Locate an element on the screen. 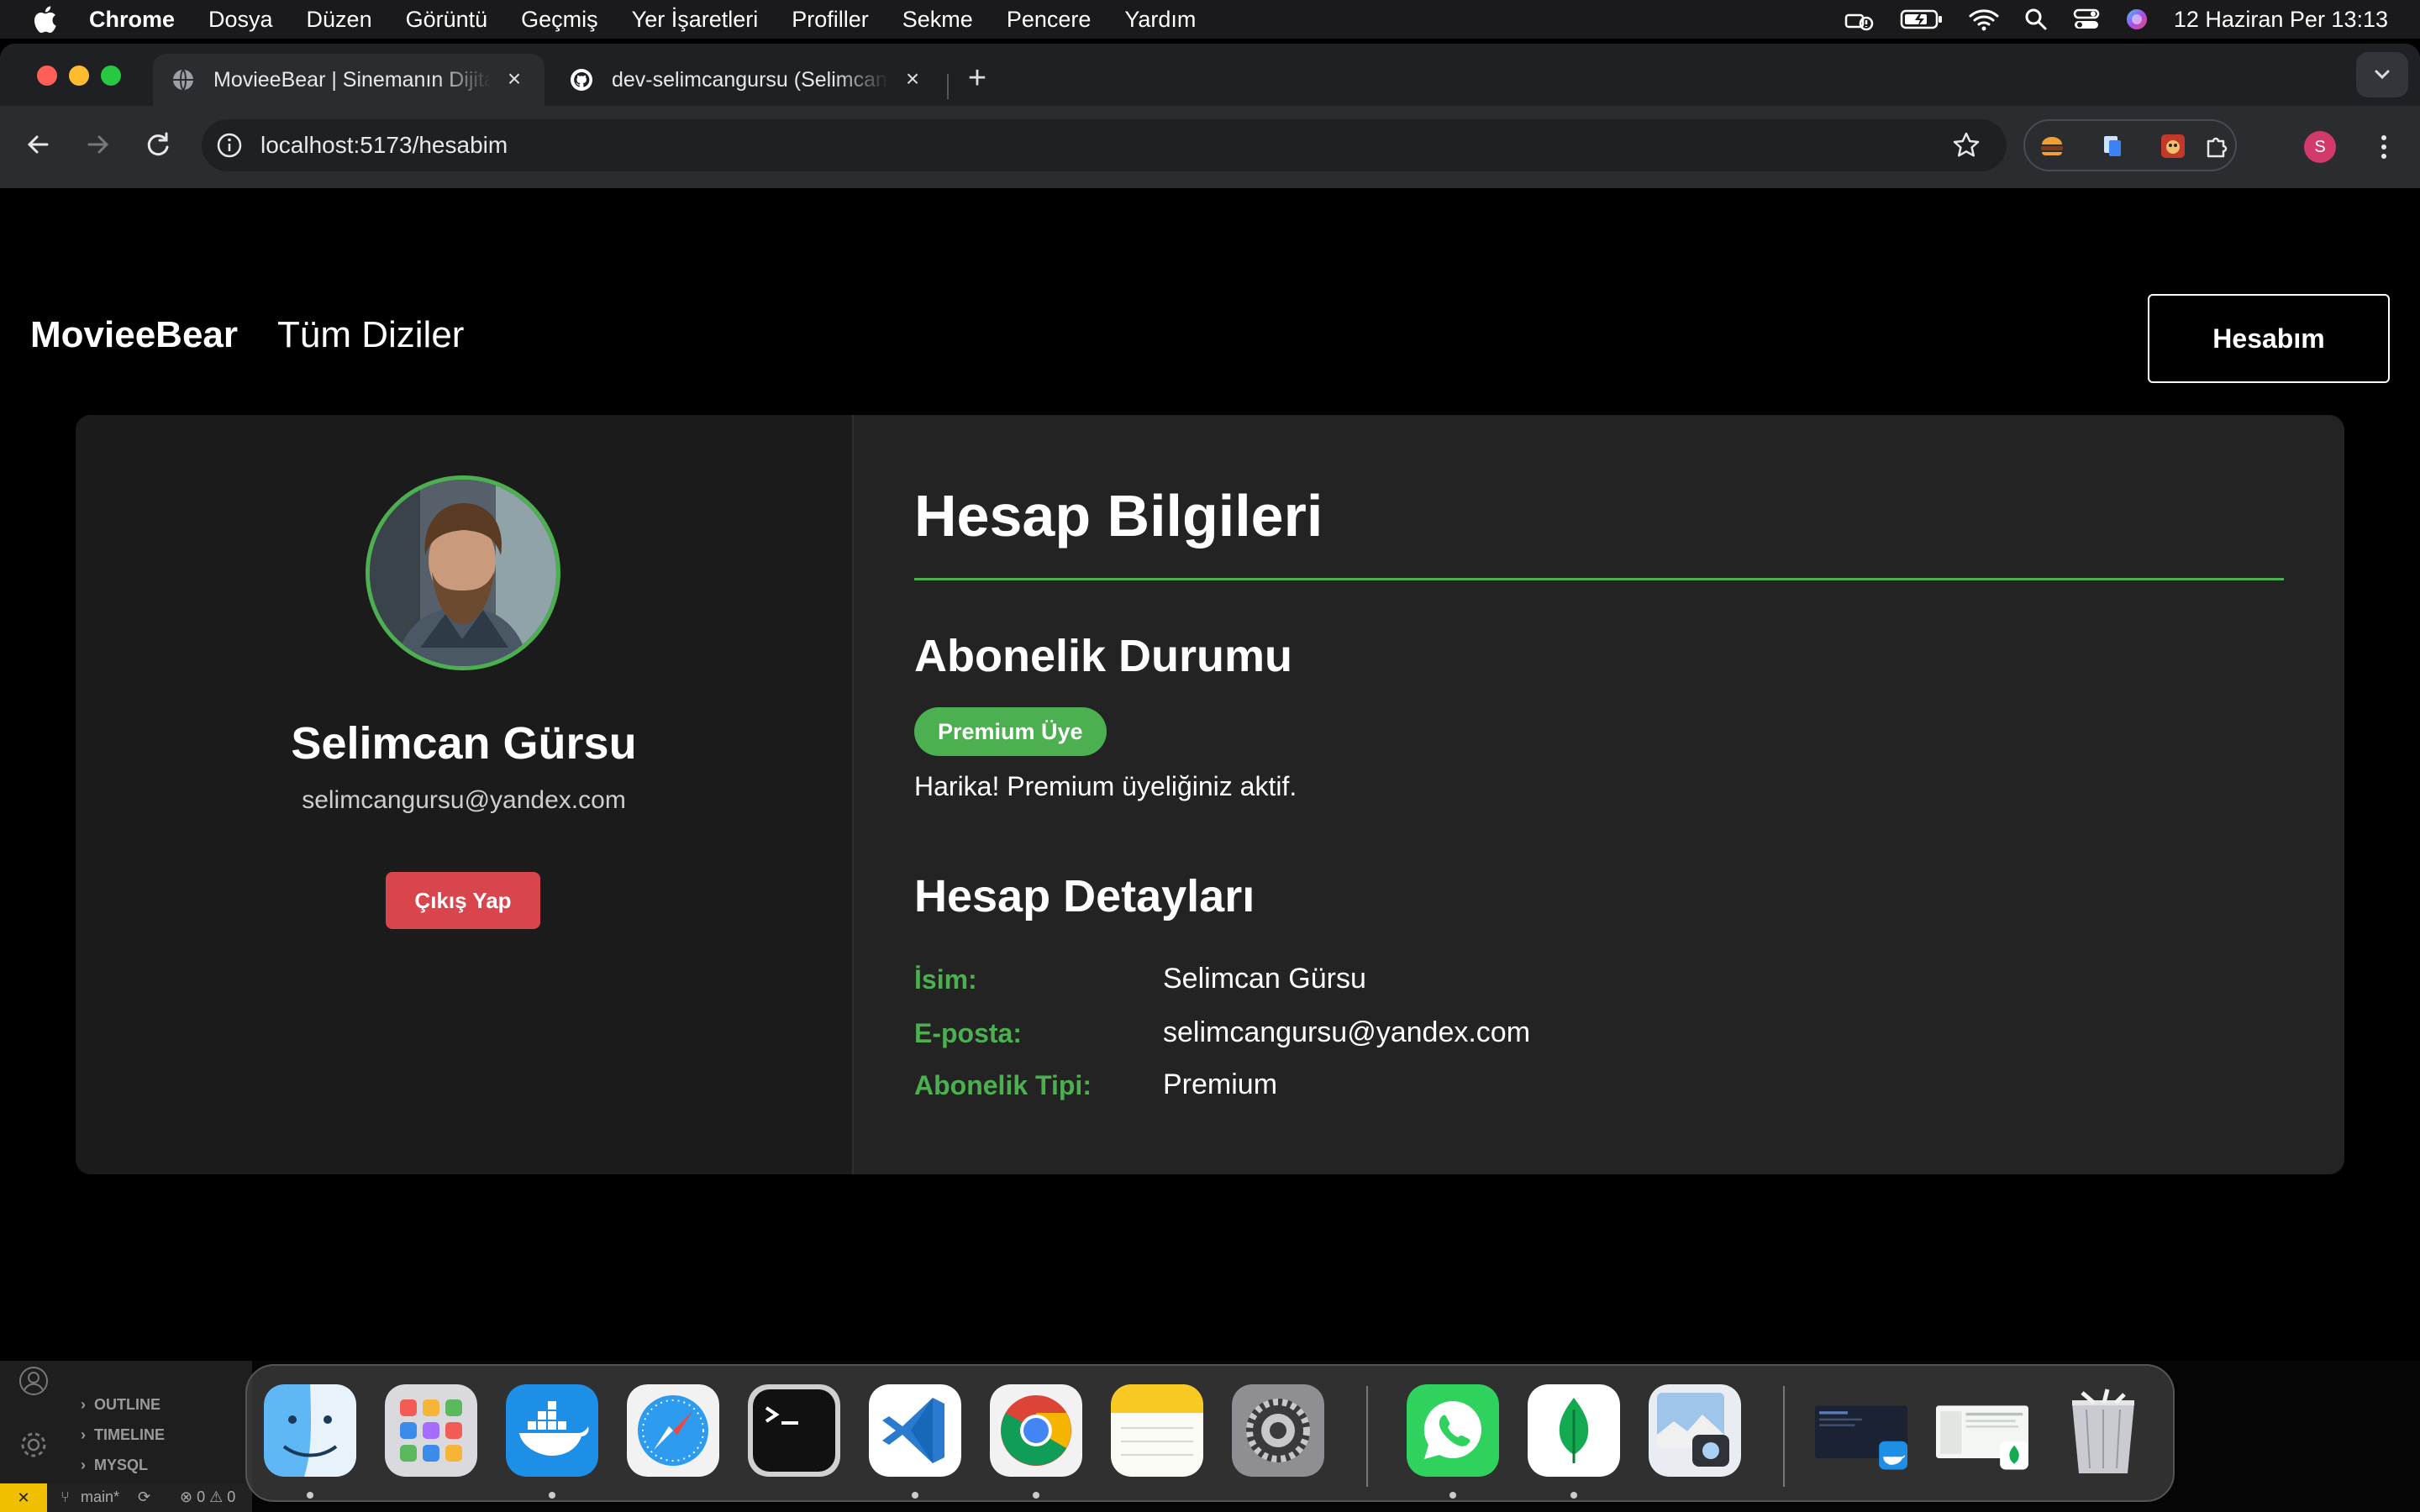 The width and height of the screenshot is (2420, 1512). burger-extension-icon is located at coordinates (2052, 146).